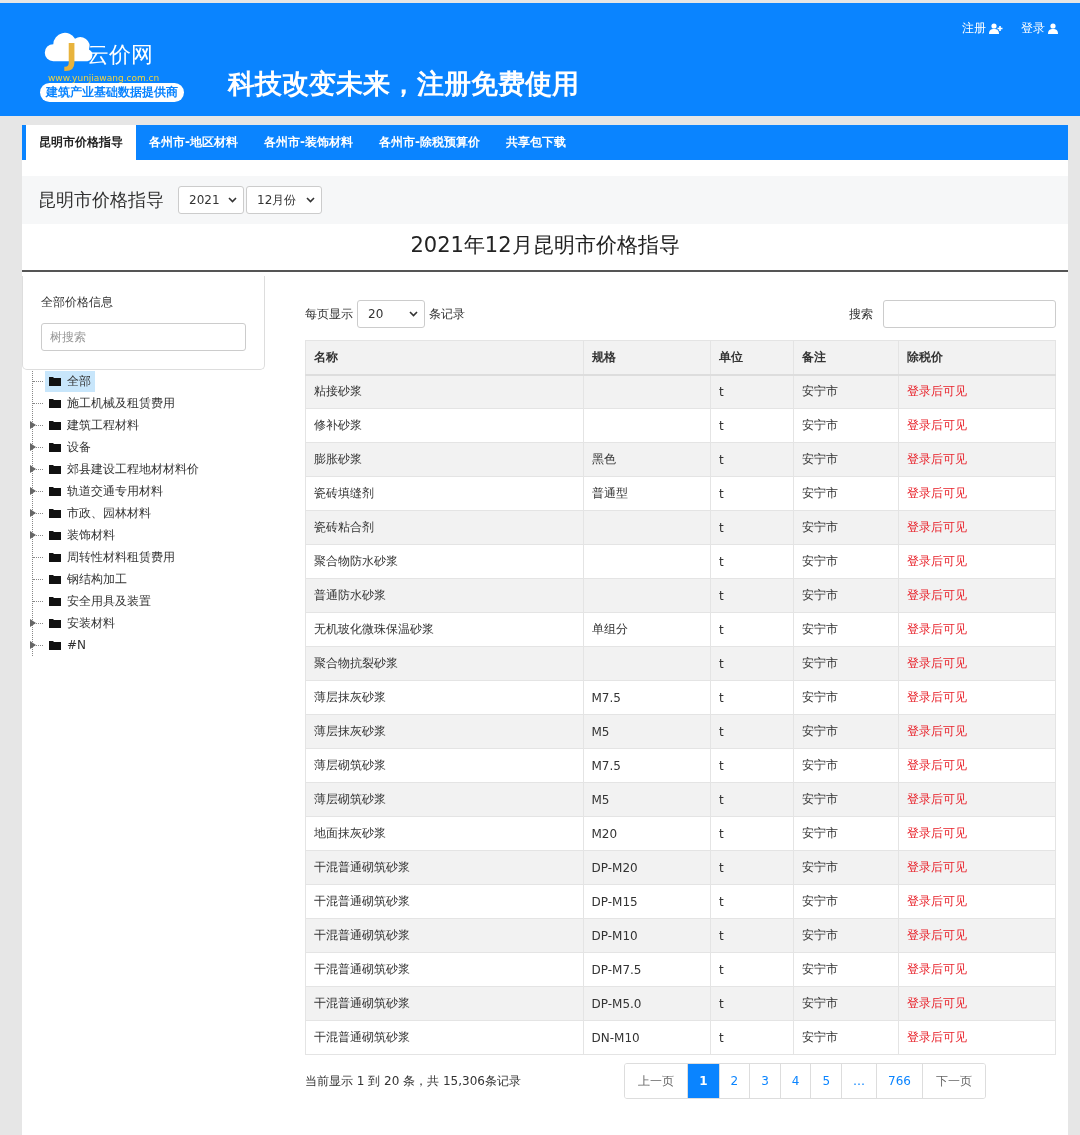 This screenshot has width=1080, height=1135. What do you see at coordinates (81, 142) in the screenshot?
I see `tab: 昆明市价格指导` at bounding box center [81, 142].